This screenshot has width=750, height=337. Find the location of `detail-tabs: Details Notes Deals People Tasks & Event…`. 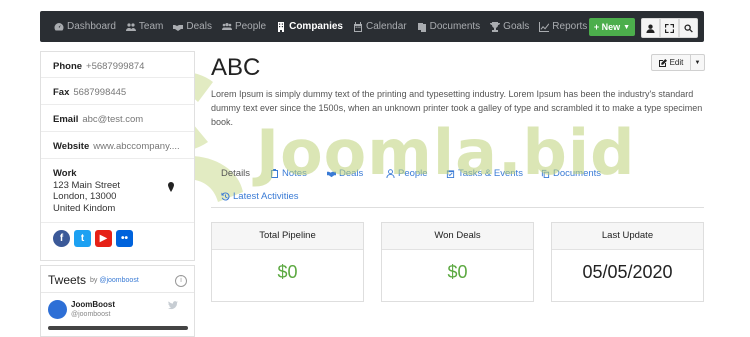

detail-tabs: Details Notes Deals People Tasks & Event… is located at coordinates (457, 187).